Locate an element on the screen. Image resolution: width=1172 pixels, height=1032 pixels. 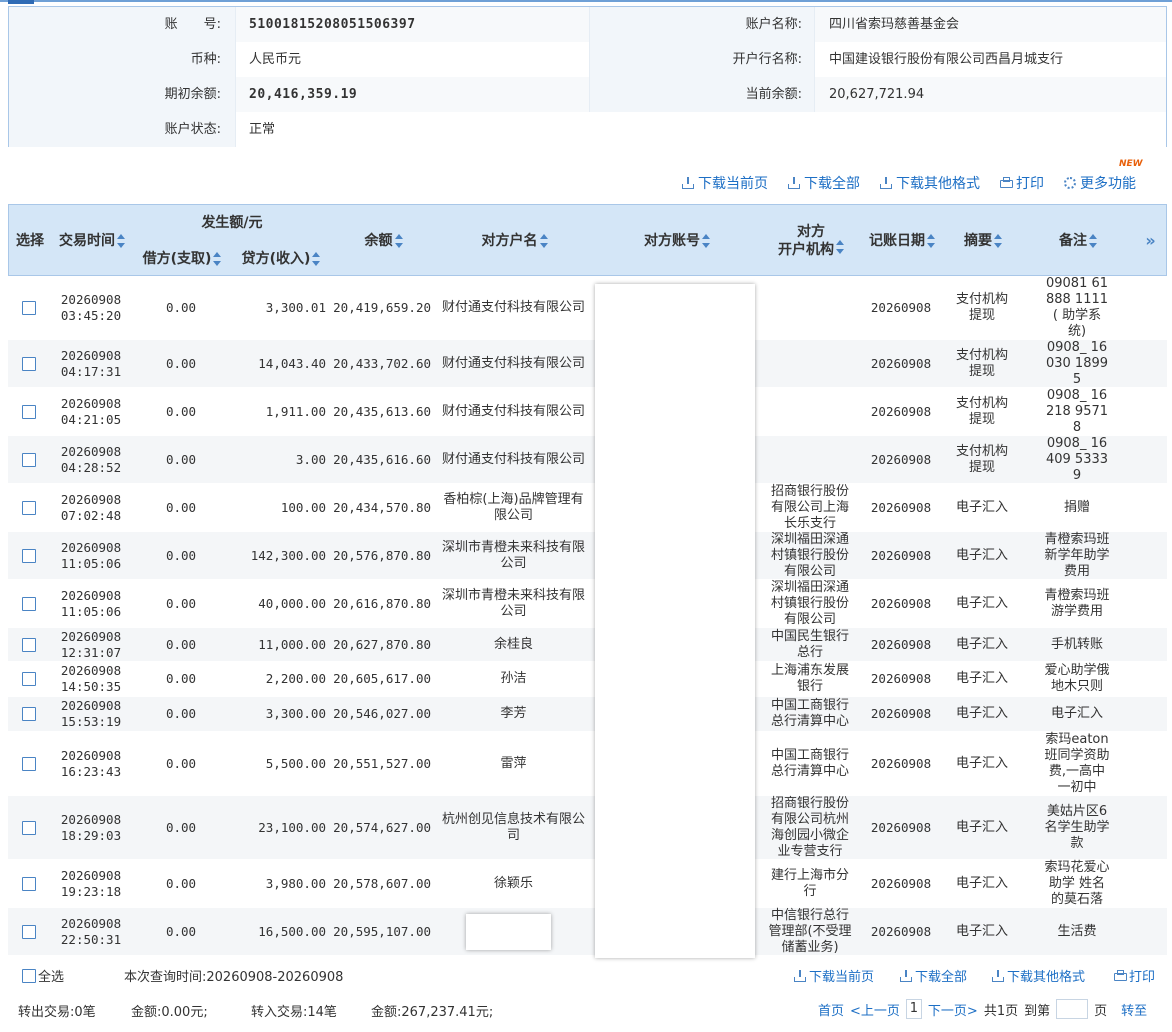
more-columns-button: » is located at coordinates (1150, 241).